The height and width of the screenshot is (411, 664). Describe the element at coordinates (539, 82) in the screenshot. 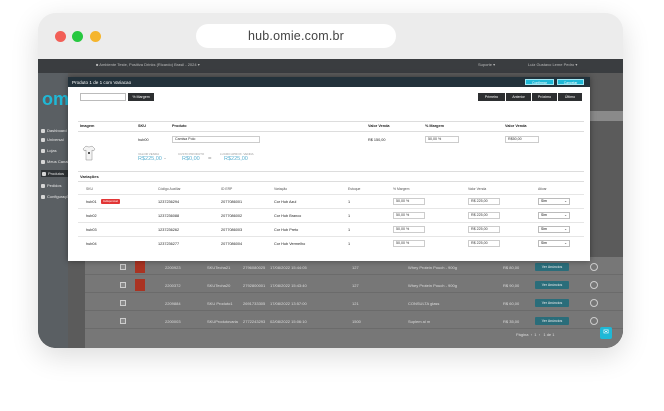

I see `confirm-button: Confirmar` at that location.